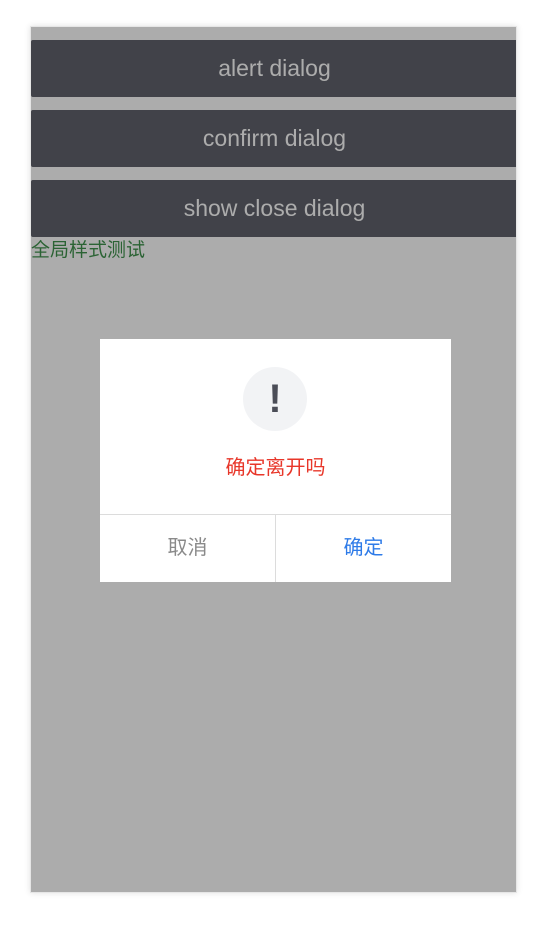 The image size is (544, 928). What do you see at coordinates (275, 399) in the screenshot?
I see `exclamation-icon: !` at bounding box center [275, 399].